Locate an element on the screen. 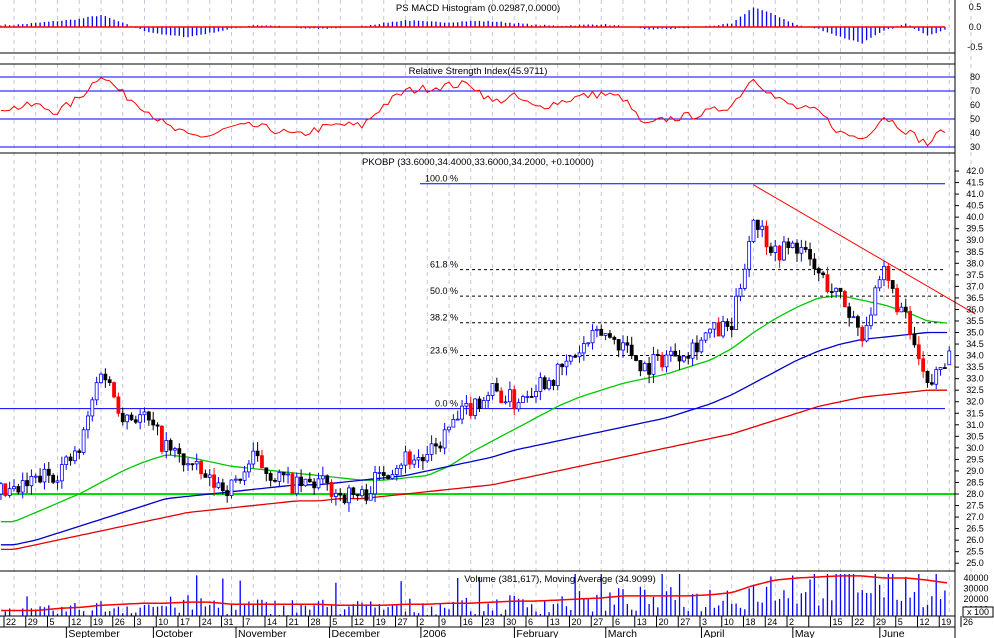 This screenshot has width=994, height=638. volume-unit-label: x 100 is located at coordinates (978, 612).